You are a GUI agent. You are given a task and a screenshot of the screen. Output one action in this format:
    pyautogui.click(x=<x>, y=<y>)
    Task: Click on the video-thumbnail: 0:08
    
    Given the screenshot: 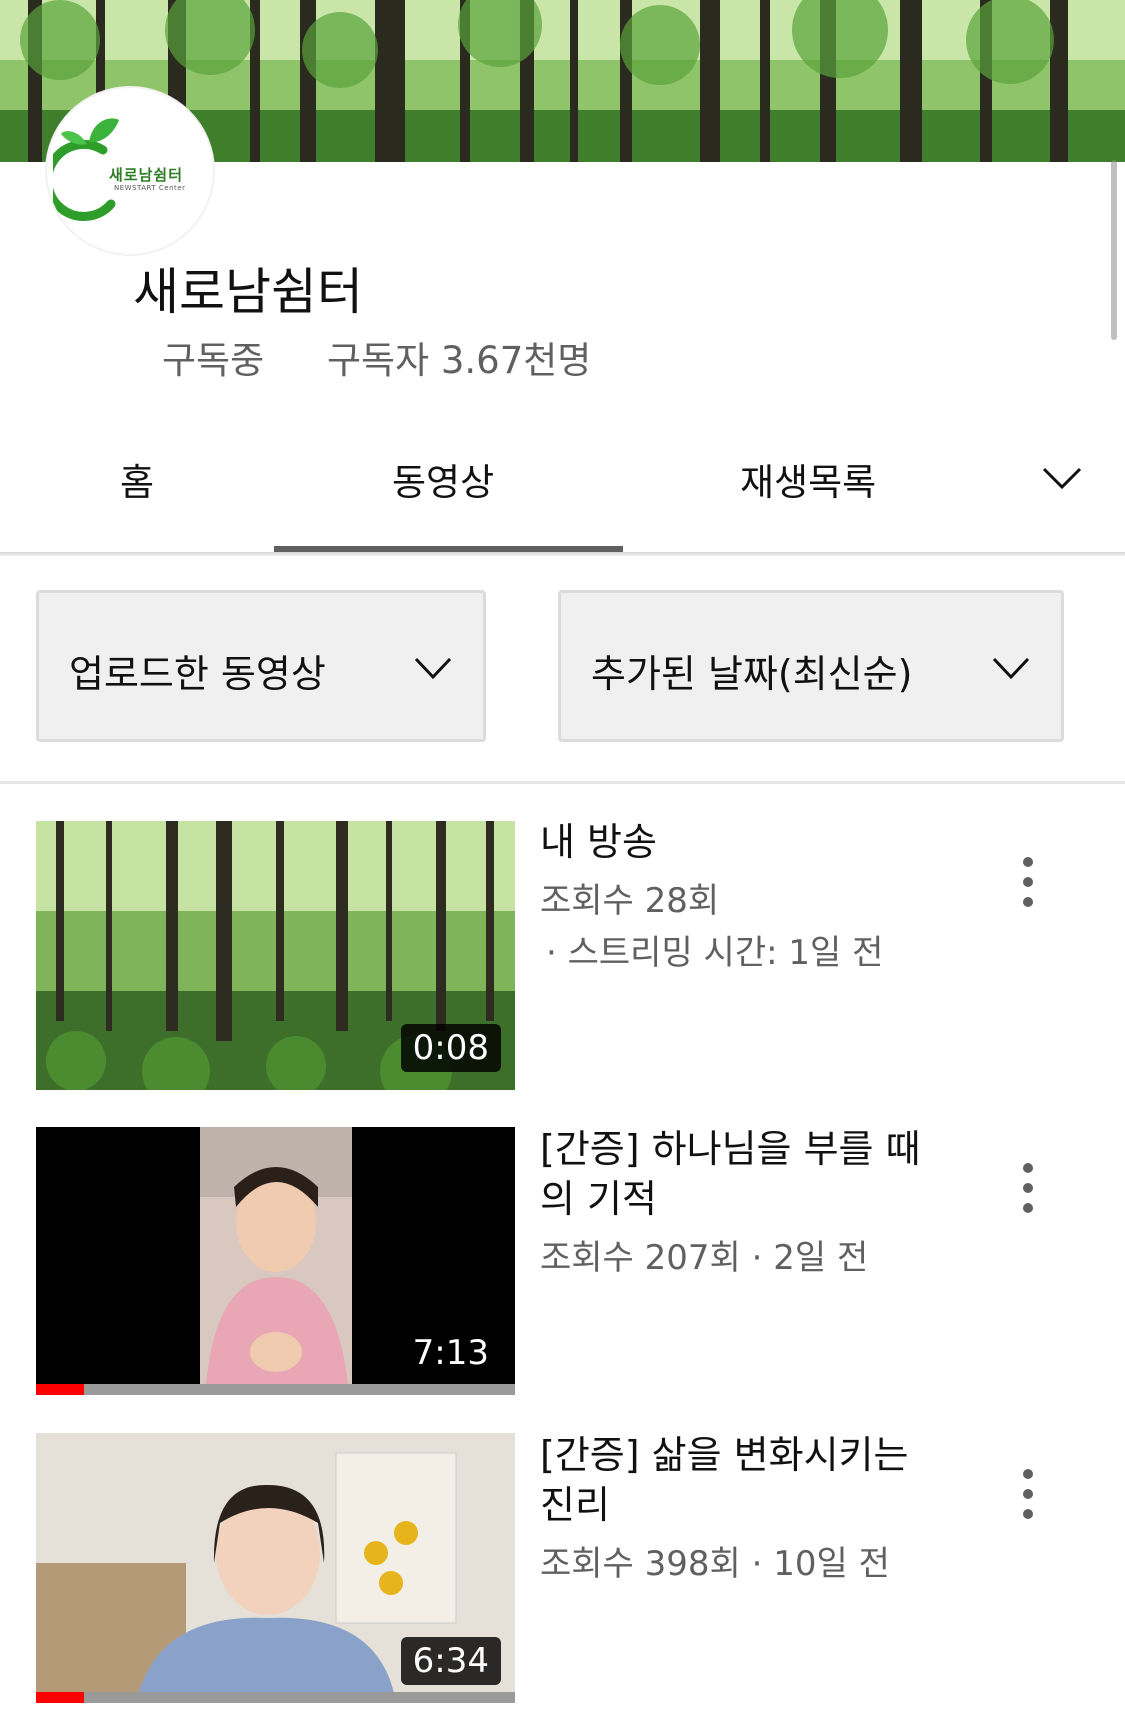 What is the action you would take?
    pyautogui.click(x=275, y=955)
    